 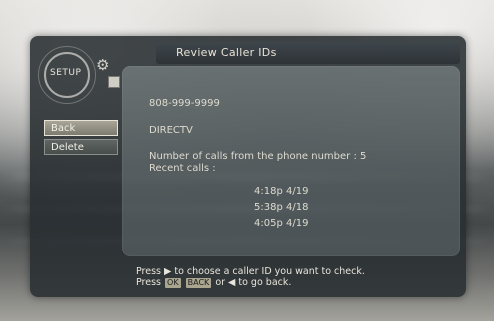 What do you see at coordinates (149, 282) in the screenshot?
I see `help-press-text: Press` at bounding box center [149, 282].